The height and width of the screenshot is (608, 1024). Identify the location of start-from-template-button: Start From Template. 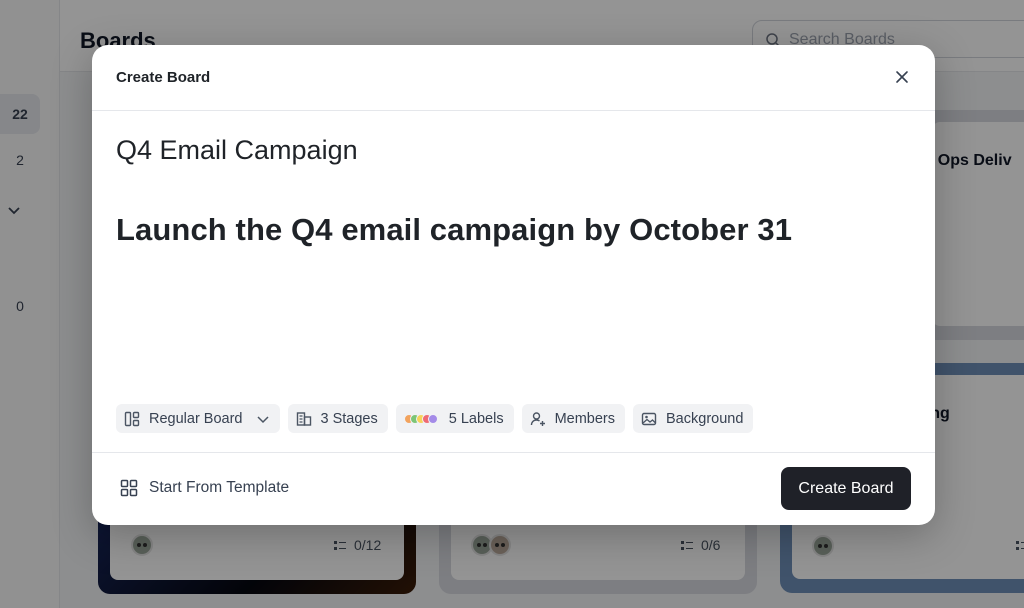
(204, 488).